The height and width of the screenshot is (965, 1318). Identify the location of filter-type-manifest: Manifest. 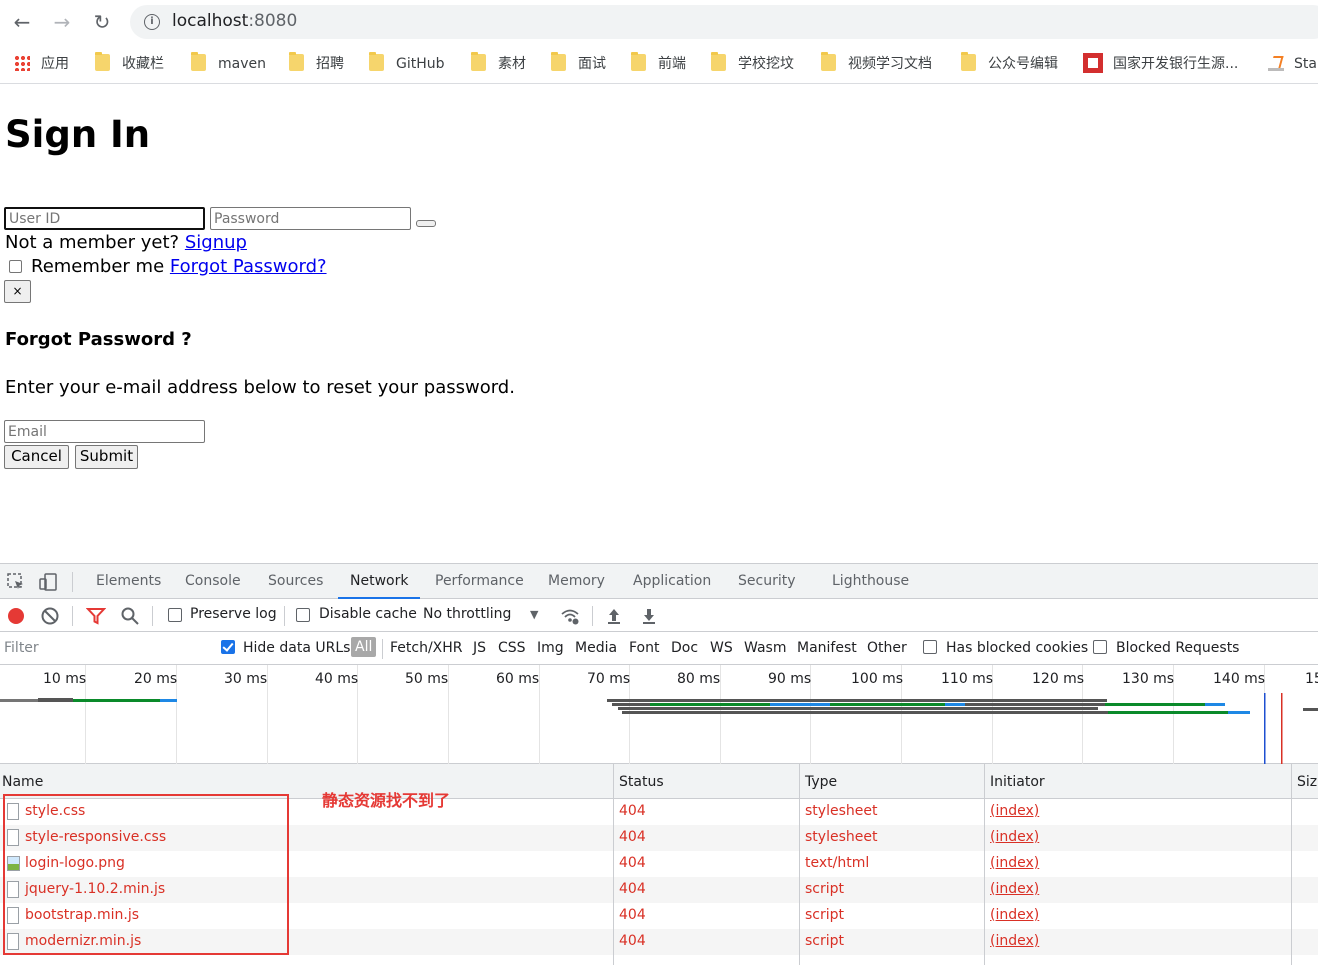
(827, 648).